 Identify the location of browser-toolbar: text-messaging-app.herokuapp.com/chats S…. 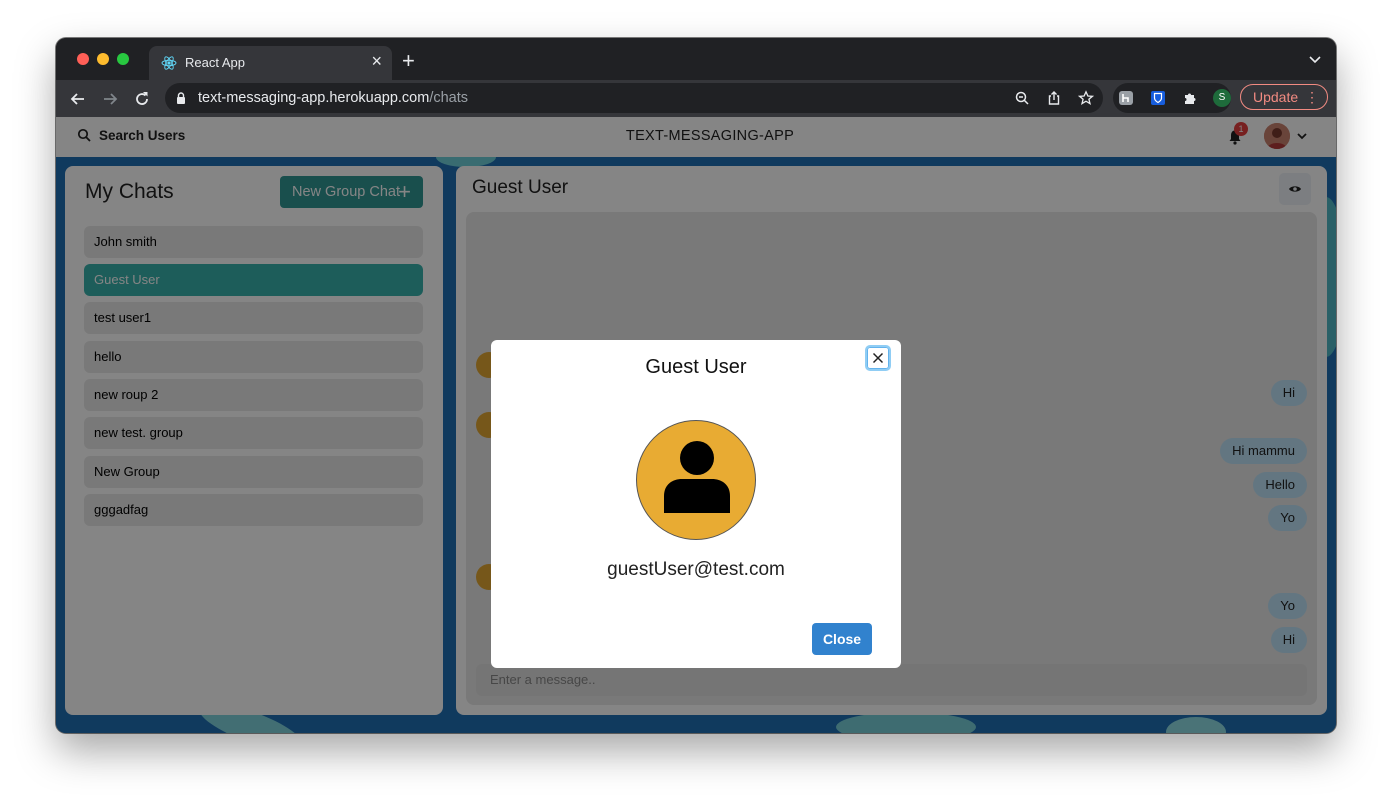
(696, 98).